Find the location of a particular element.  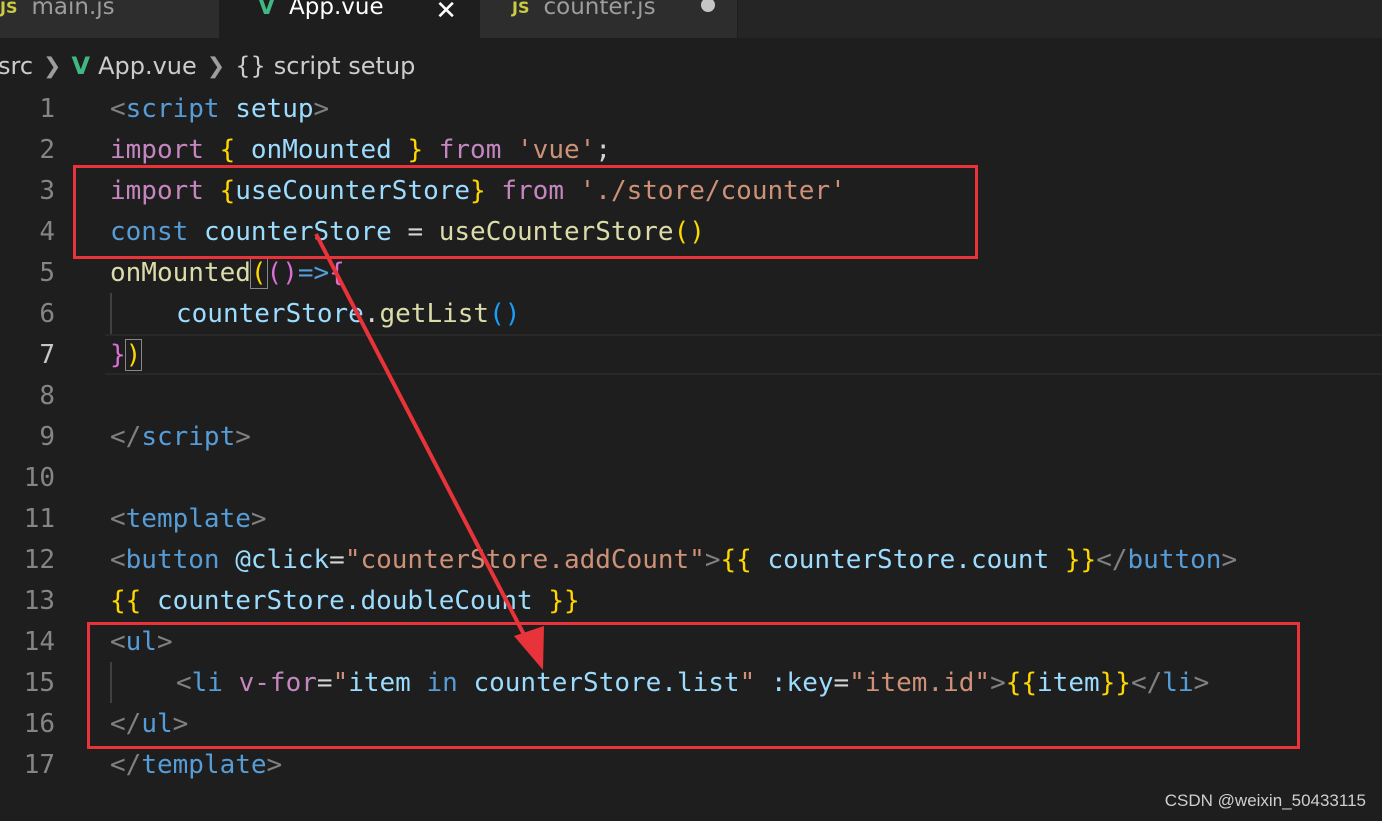

line-number: 13 is located at coordinates (39, 600).